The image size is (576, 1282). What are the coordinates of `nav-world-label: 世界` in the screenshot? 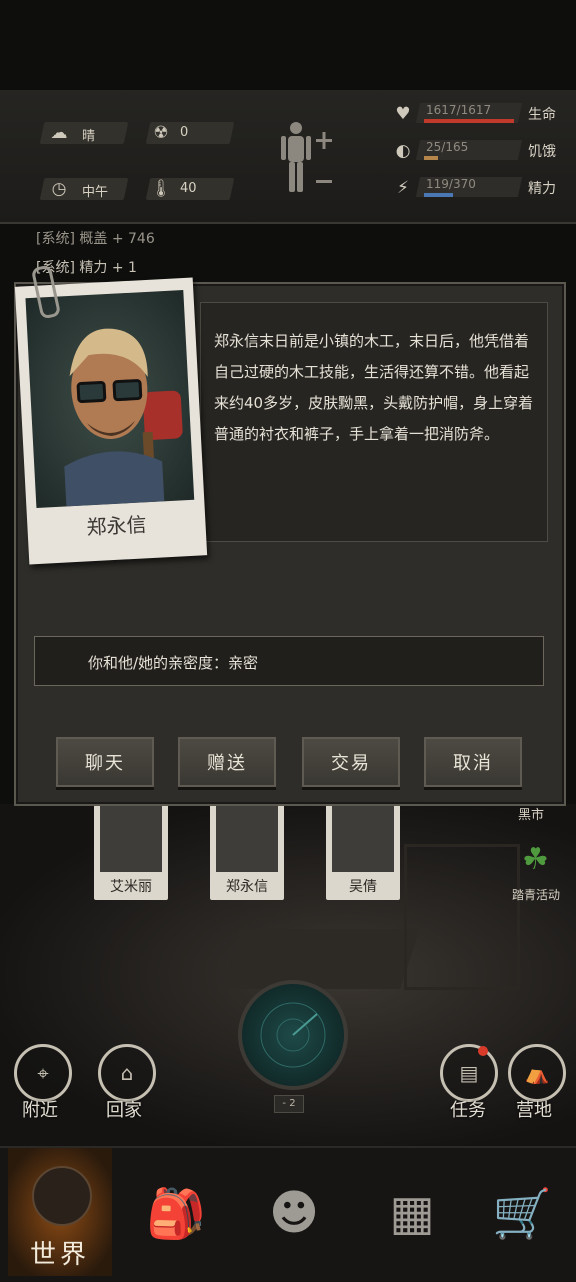 It's located at (60, 1255).